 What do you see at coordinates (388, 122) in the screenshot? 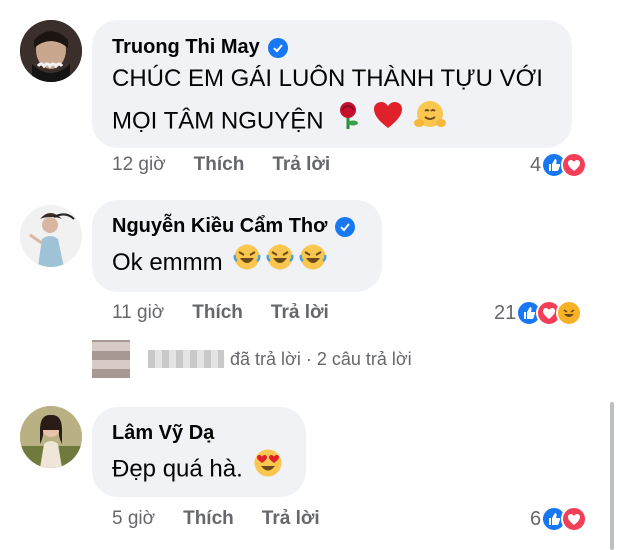
I see `red-heart-icon` at bounding box center [388, 122].